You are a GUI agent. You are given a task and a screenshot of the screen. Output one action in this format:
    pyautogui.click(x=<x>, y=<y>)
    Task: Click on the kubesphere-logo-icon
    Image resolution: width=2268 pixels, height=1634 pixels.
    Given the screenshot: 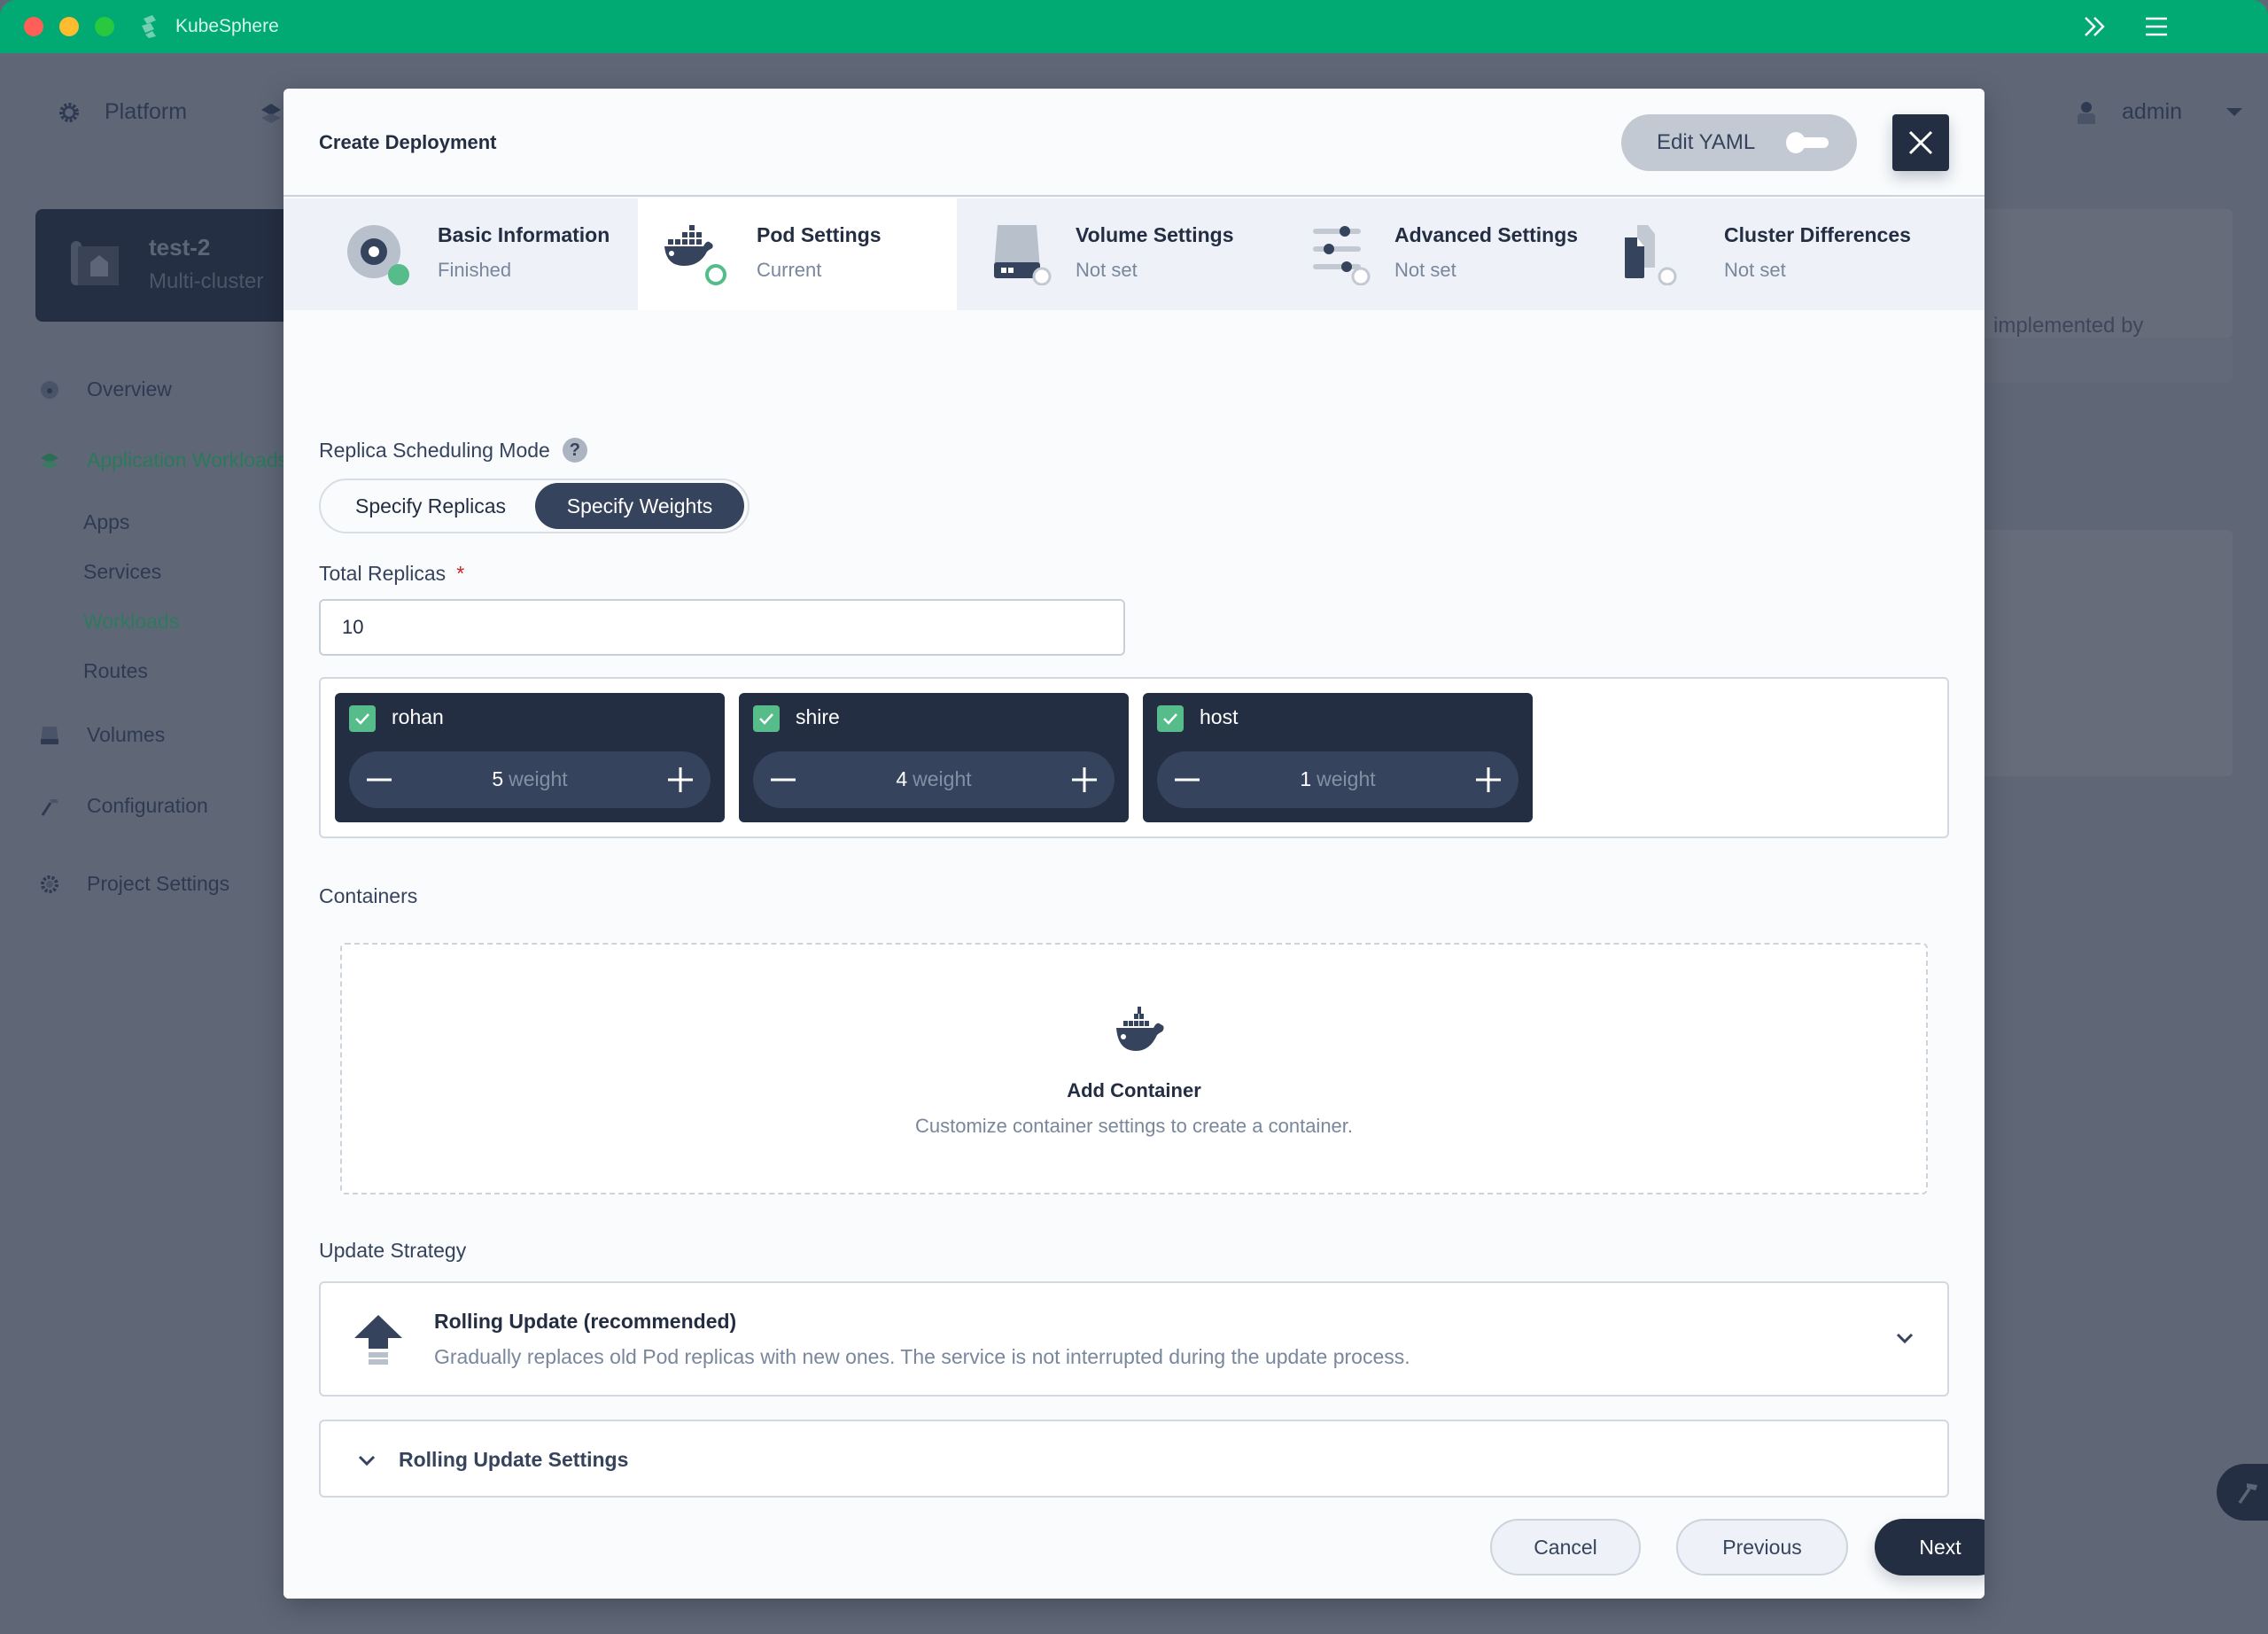 What is the action you would take?
    pyautogui.click(x=149, y=26)
    